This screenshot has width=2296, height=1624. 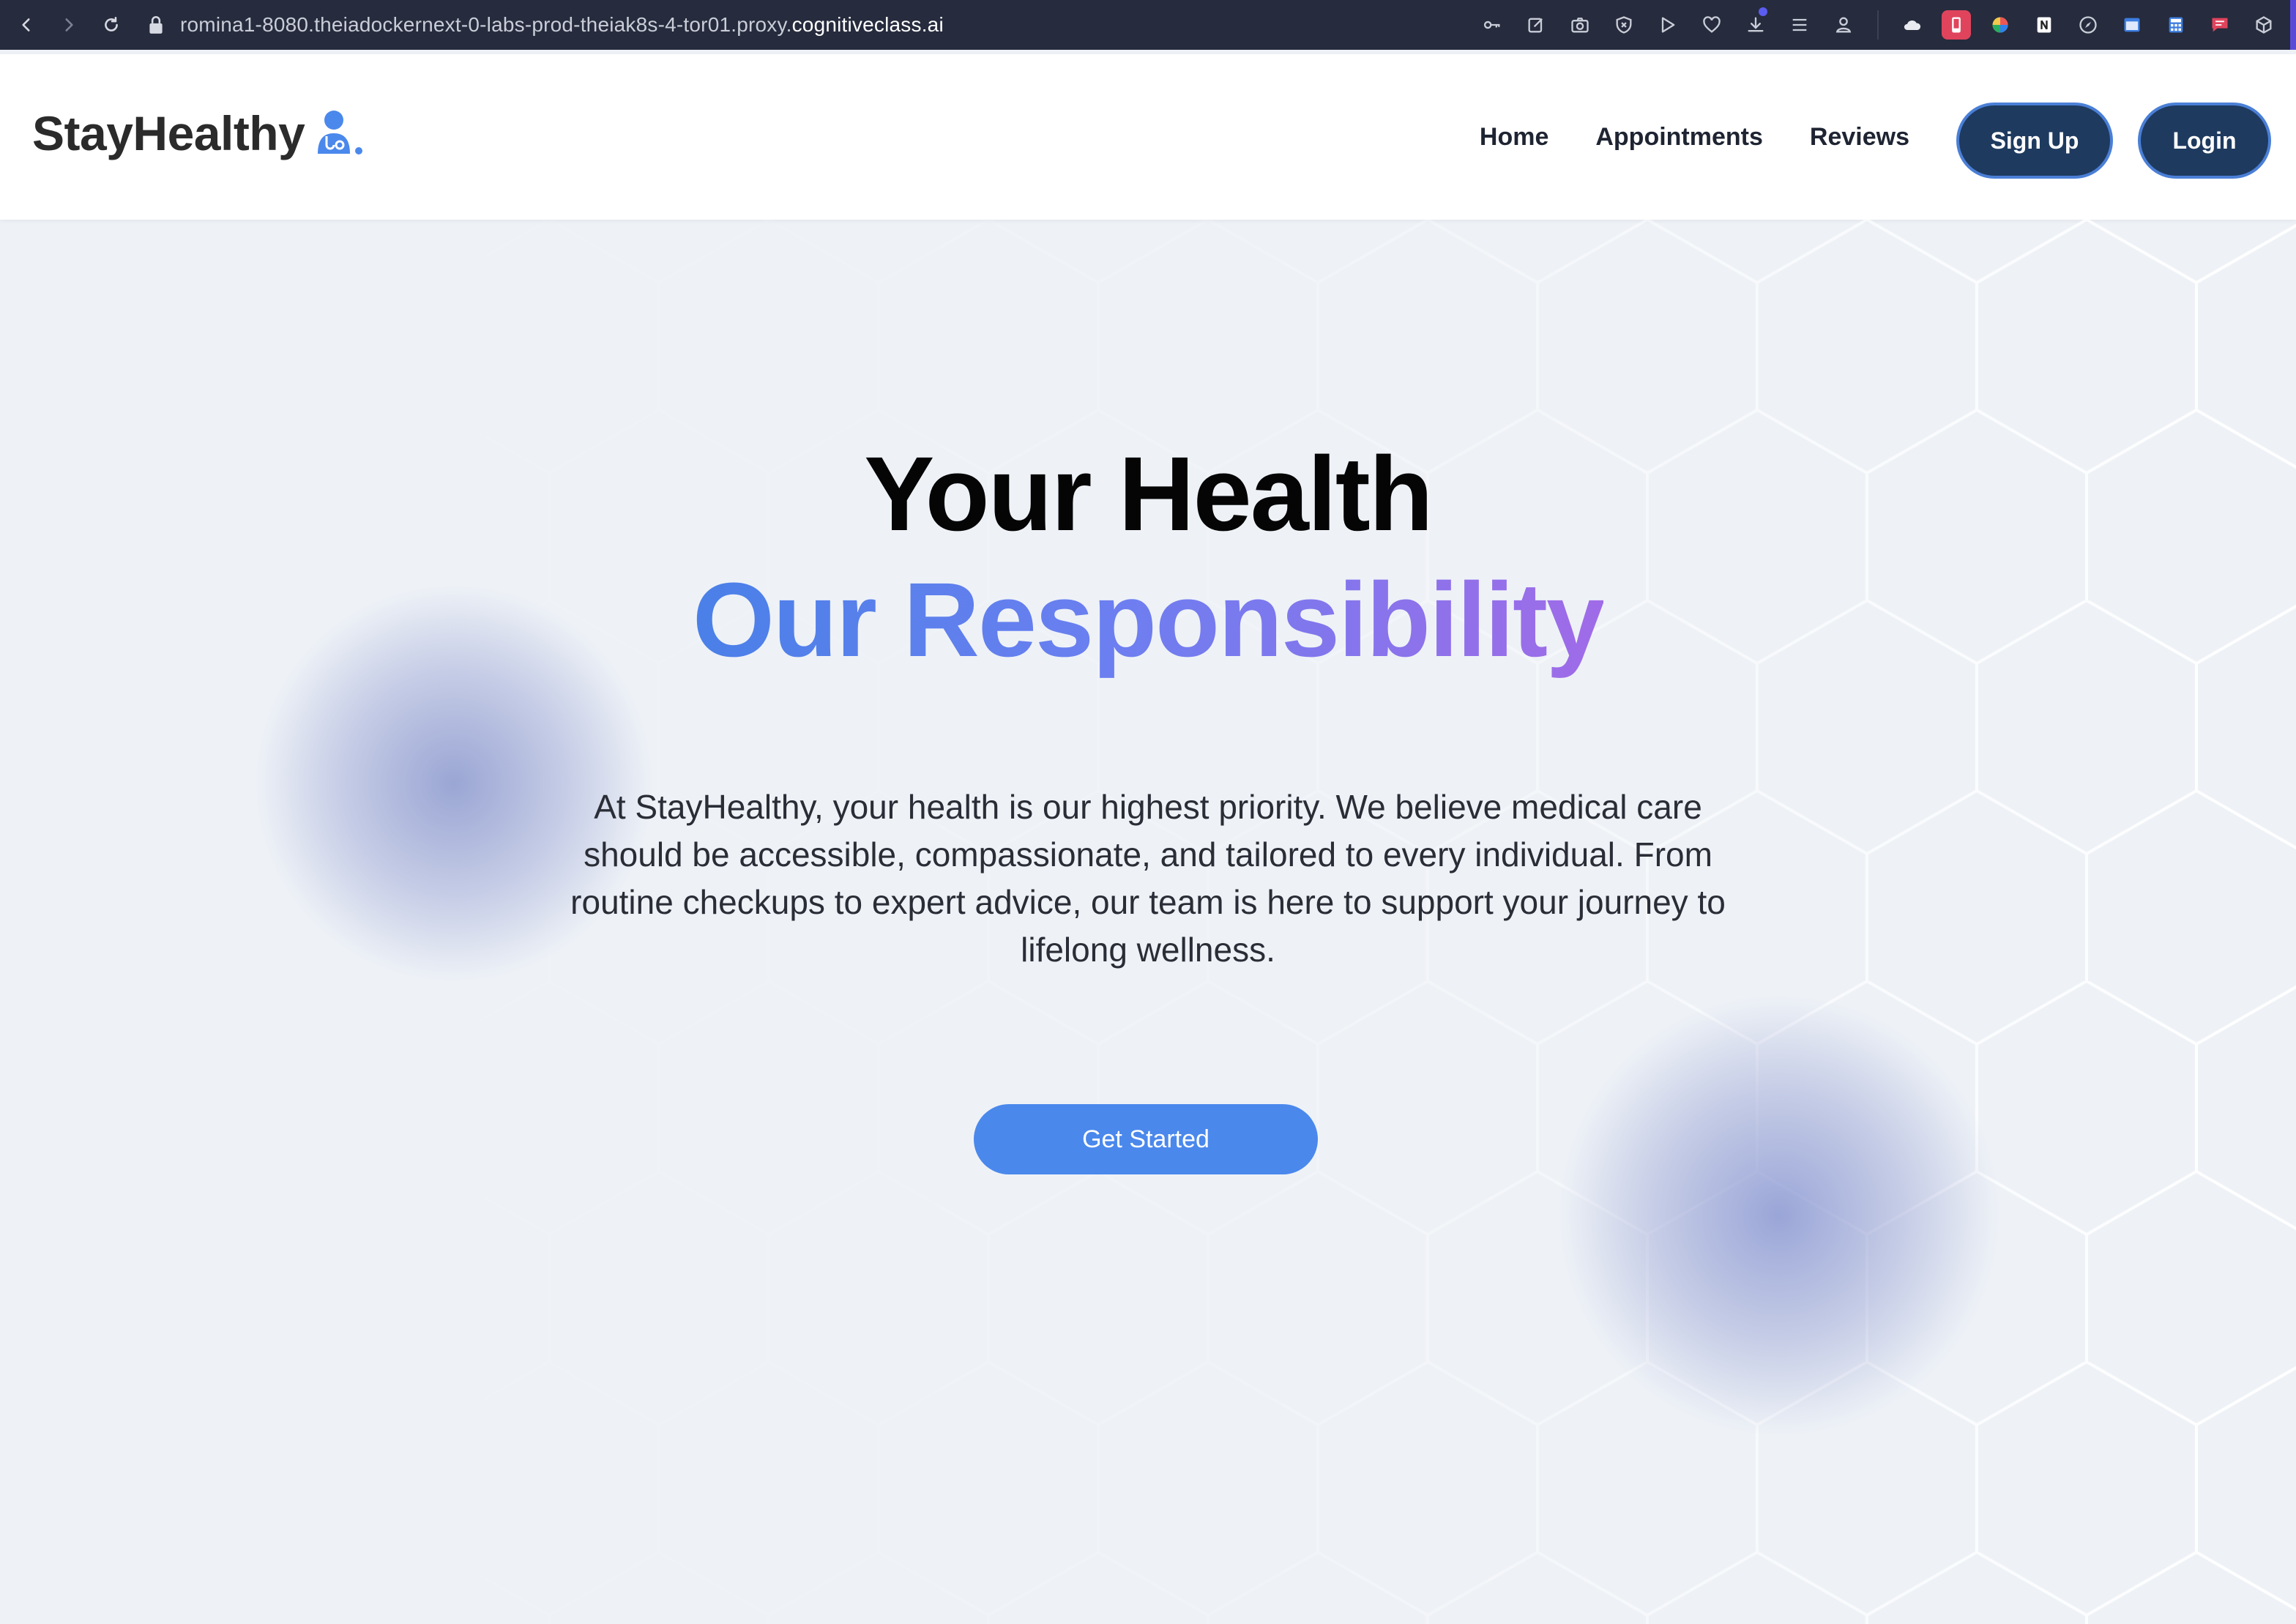 What do you see at coordinates (1883, 25) in the screenshot?
I see `toolbar-icons` at bounding box center [1883, 25].